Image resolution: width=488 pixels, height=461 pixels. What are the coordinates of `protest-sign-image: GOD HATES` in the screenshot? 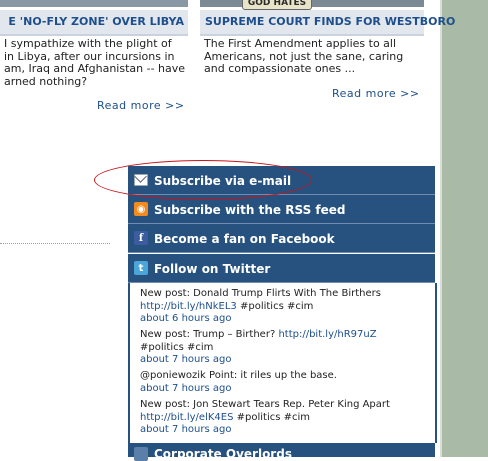 It's located at (277, 5).